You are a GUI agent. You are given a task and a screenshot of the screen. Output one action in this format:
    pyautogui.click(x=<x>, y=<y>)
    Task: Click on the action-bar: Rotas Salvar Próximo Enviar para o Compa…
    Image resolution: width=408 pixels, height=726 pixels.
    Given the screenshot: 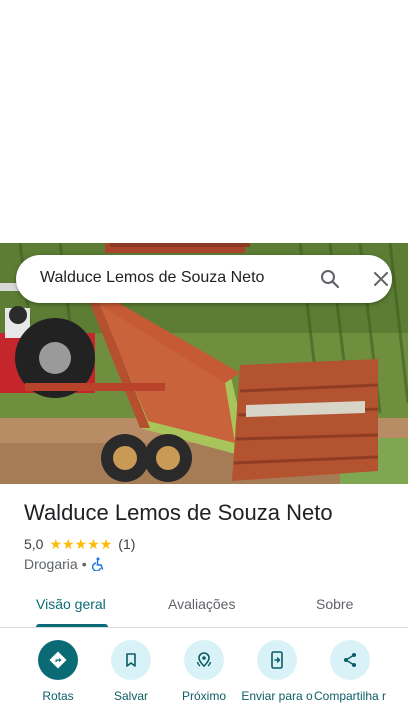 What is the action you would take?
    pyautogui.click(x=204, y=683)
    